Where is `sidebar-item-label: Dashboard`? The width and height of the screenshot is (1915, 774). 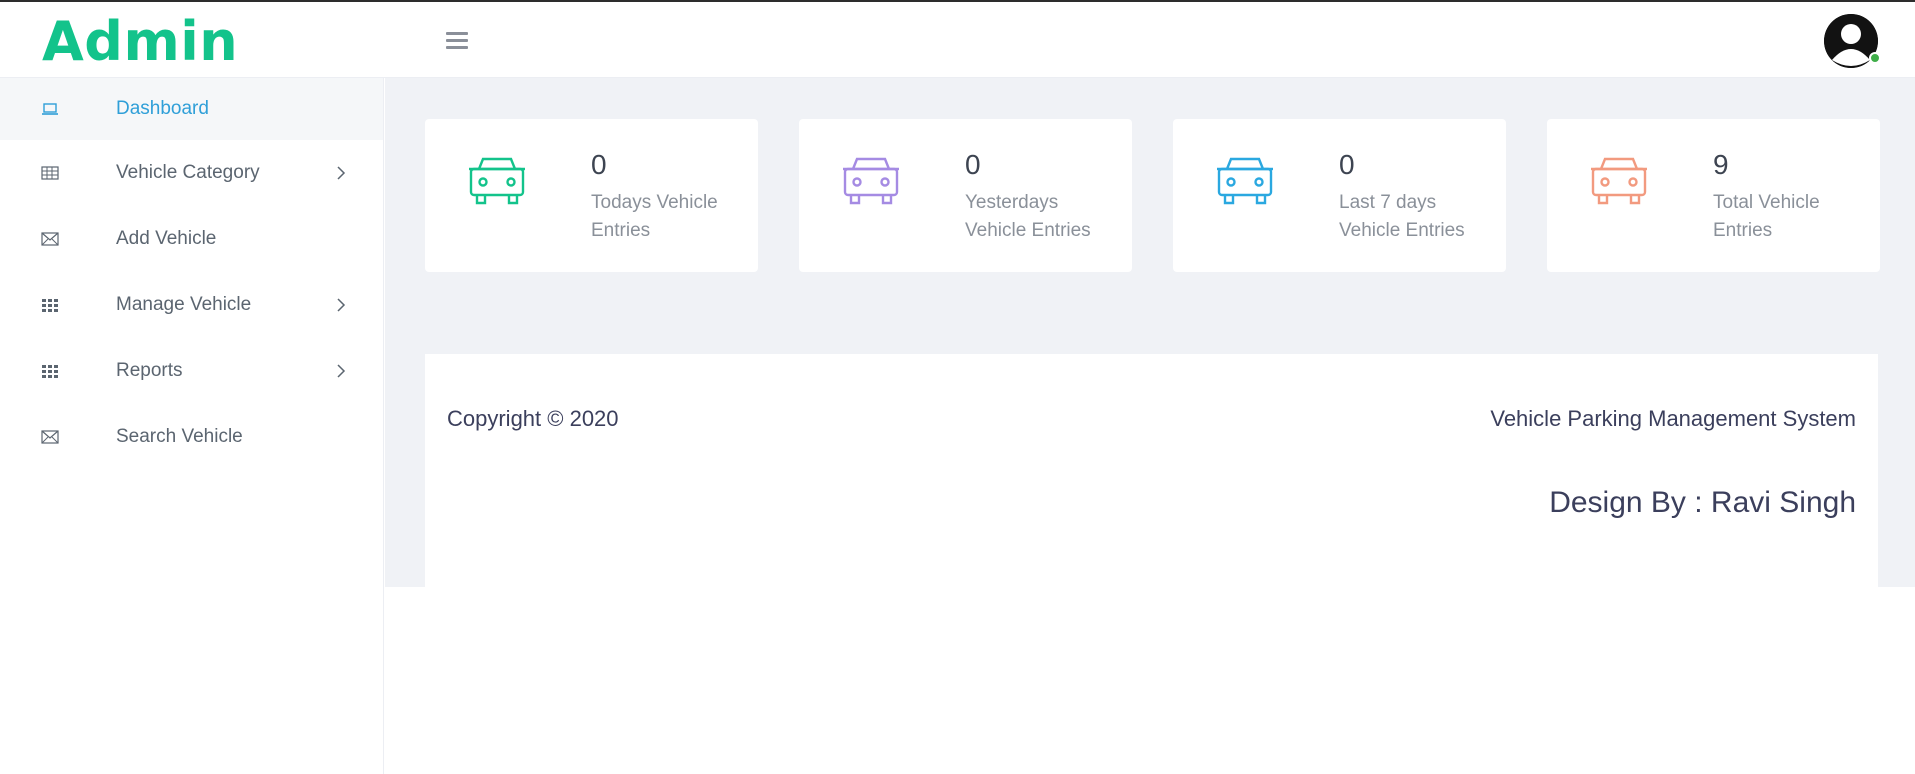 sidebar-item-label: Dashboard is located at coordinates (162, 108).